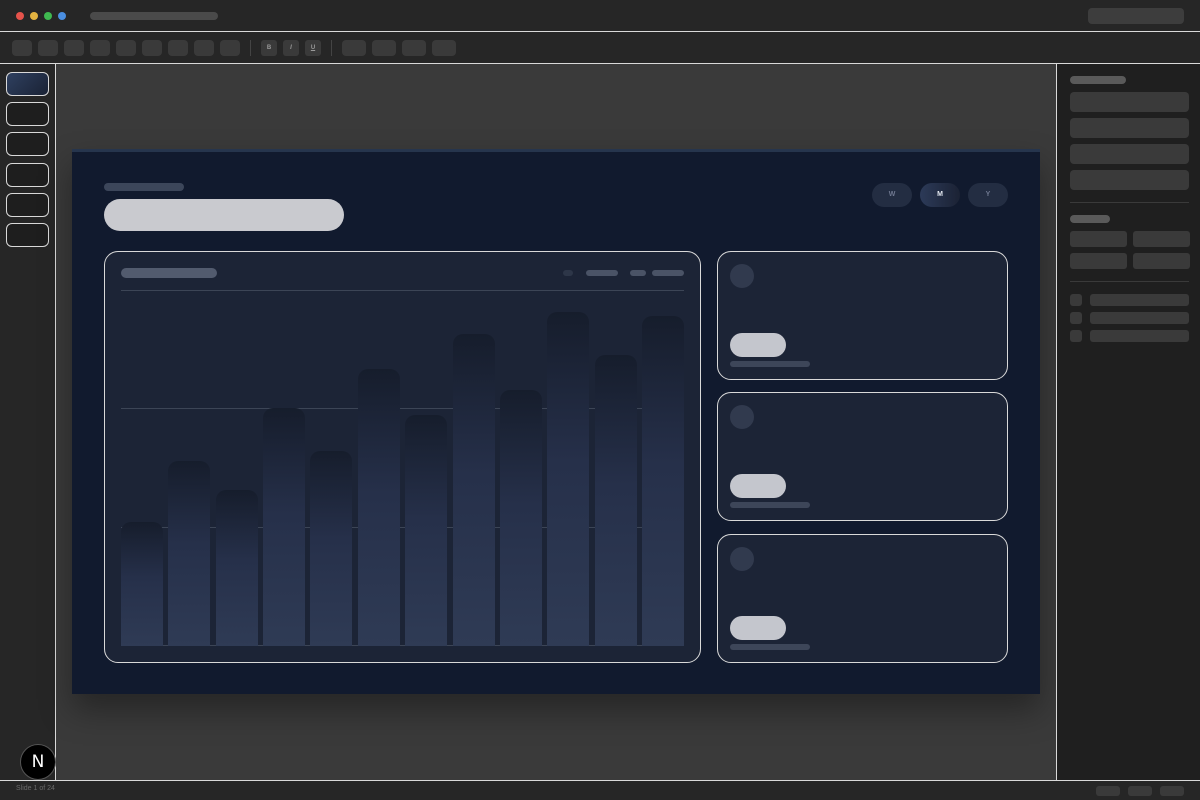 Image resolution: width=1200 pixels, height=800 pixels. I want to click on slide-thumbnail-active, so click(27, 84).